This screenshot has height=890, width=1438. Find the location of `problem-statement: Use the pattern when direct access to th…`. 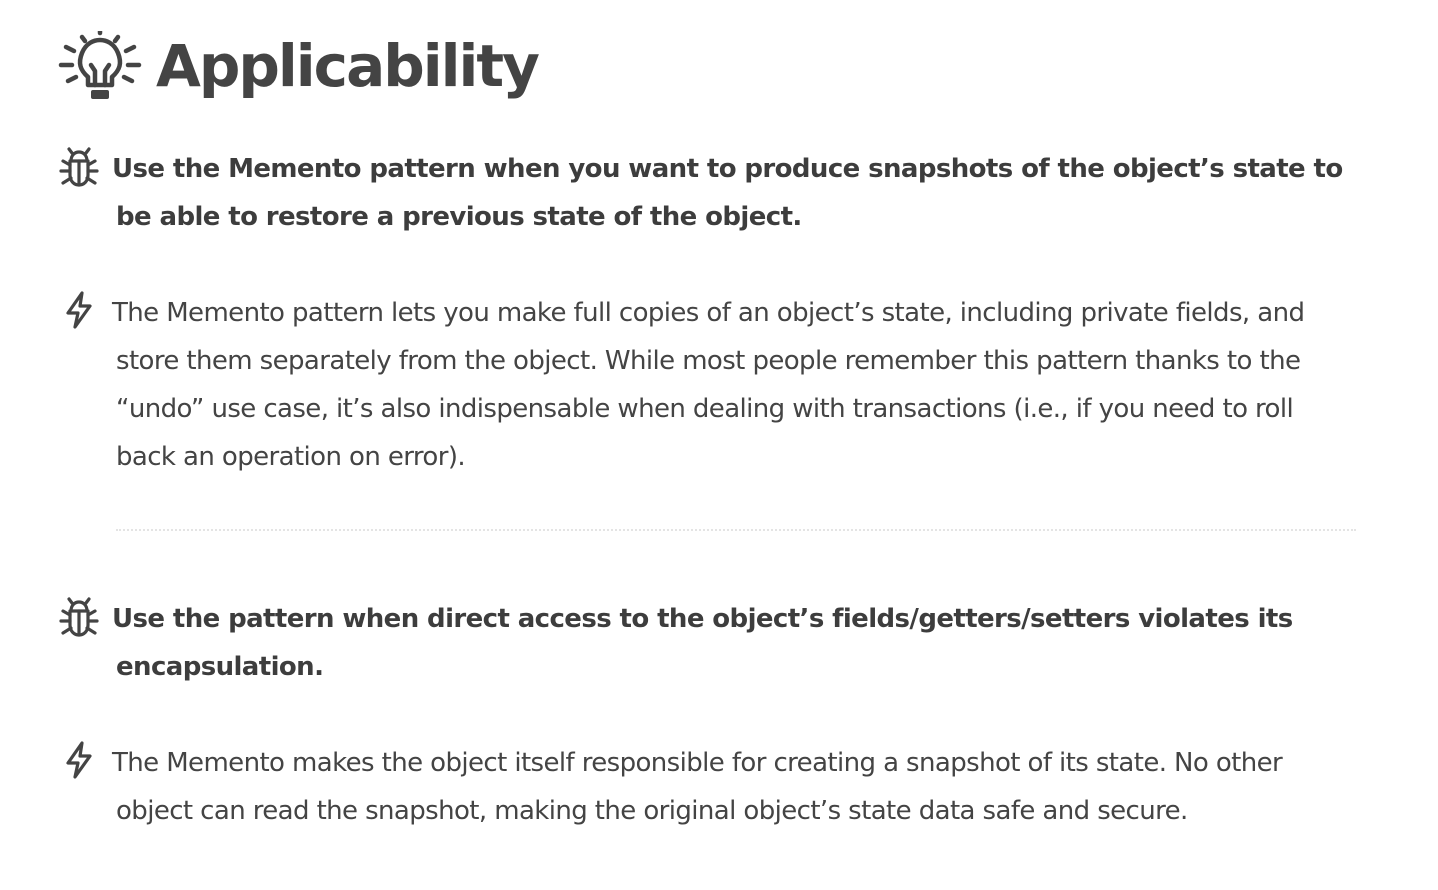

problem-statement: Use the pattern when direct access to th… is located at coordinates (708, 643).